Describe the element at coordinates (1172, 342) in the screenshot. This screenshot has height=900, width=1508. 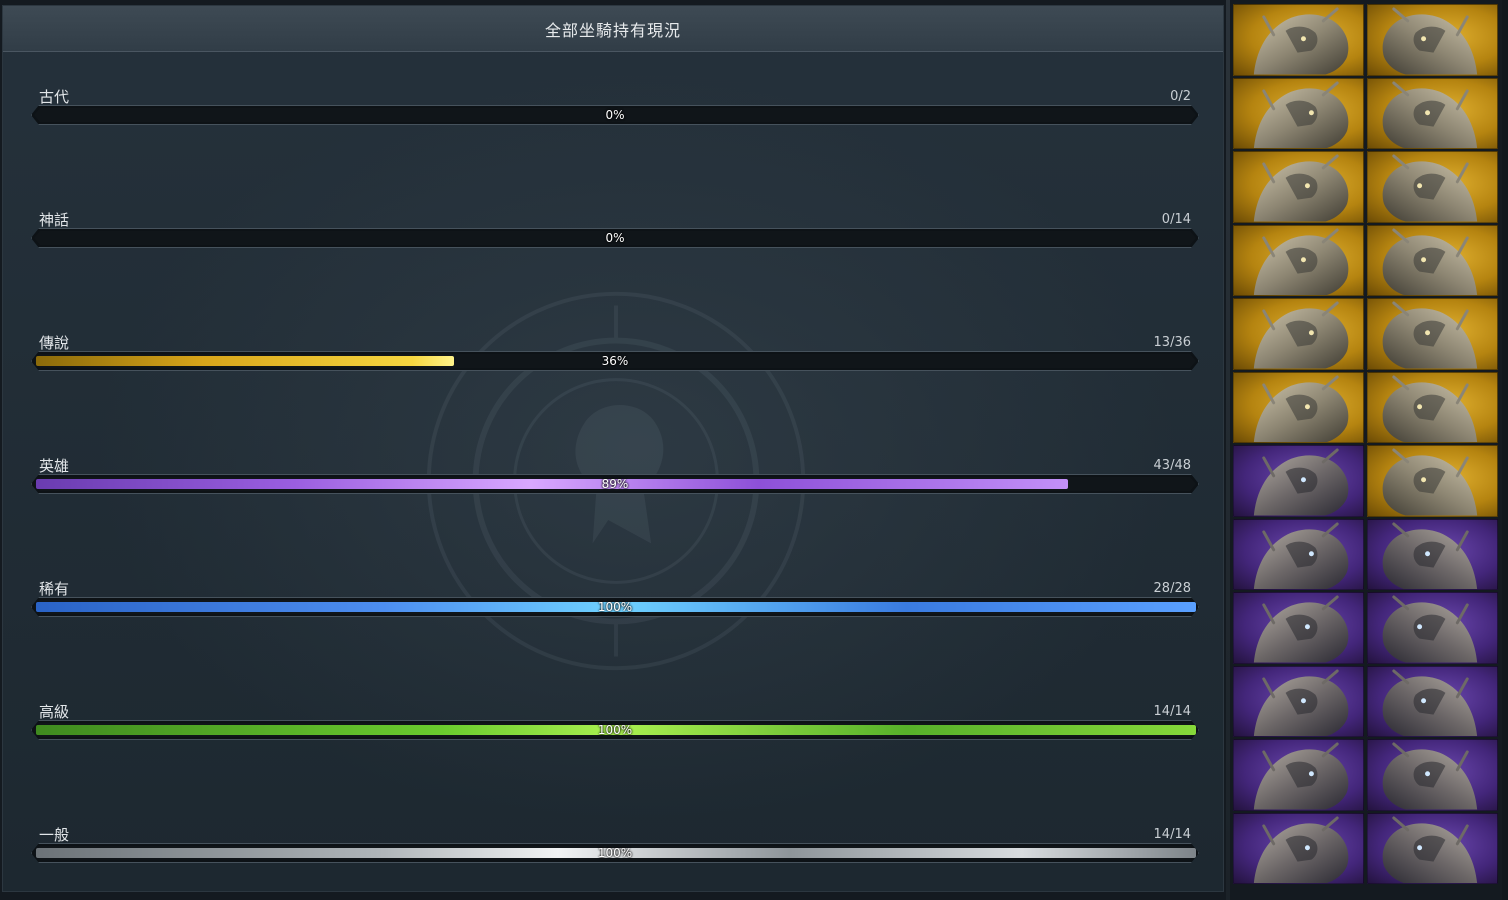
I see `rarity-count: 13/36` at that location.